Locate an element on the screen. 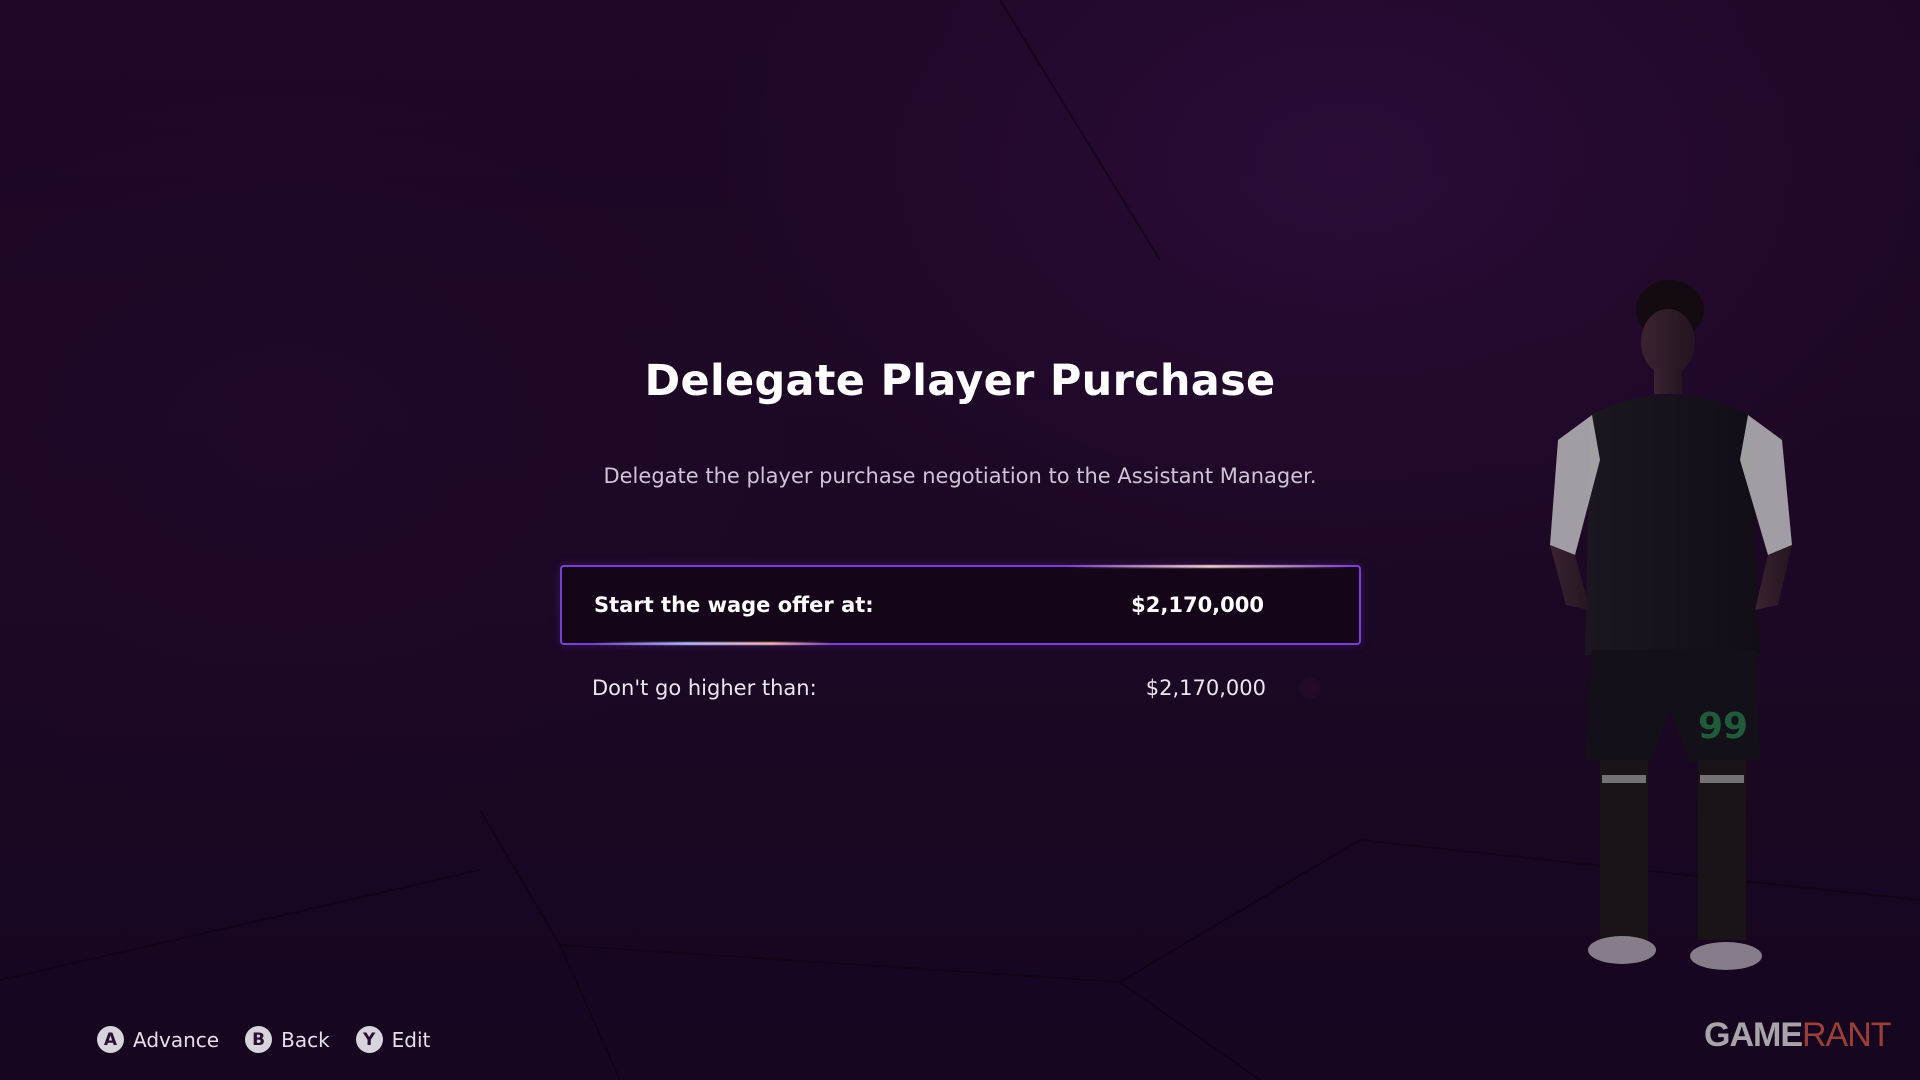  wage-offer-max-option: Don't go higher than: $2,170,000 is located at coordinates (960, 688).